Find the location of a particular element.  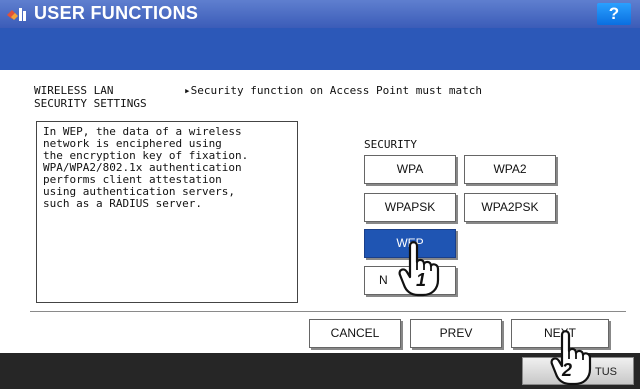

security-option-wpa2: WPA2 is located at coordinates (510, 169).